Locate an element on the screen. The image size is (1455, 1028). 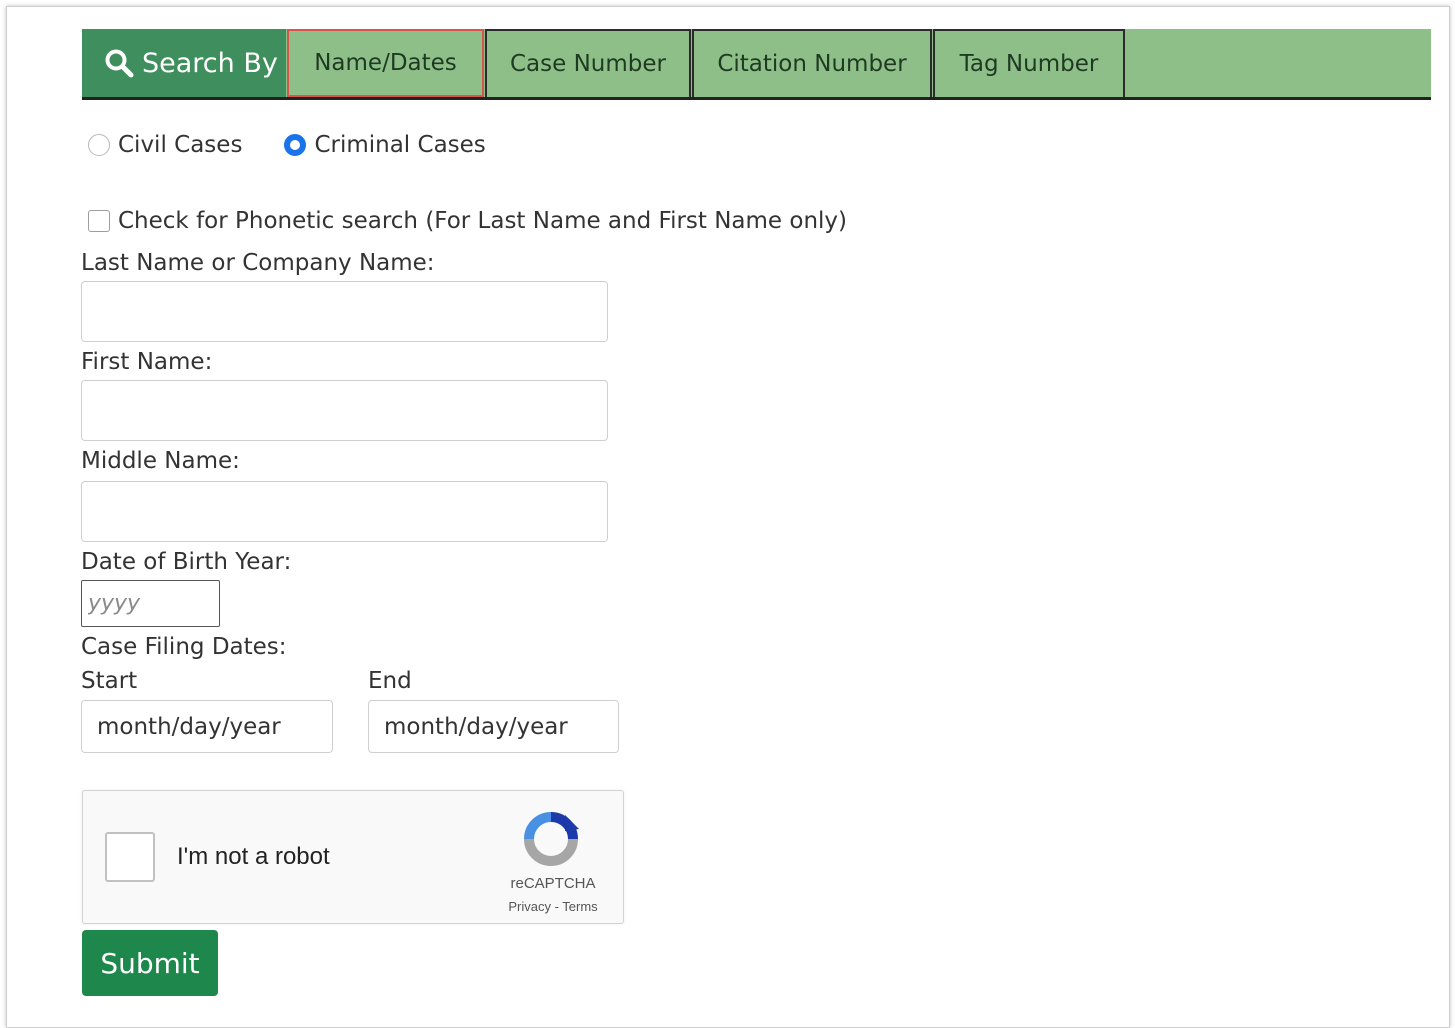
tab-tag-number: Tag Number is located at coordinates (1029, 63).